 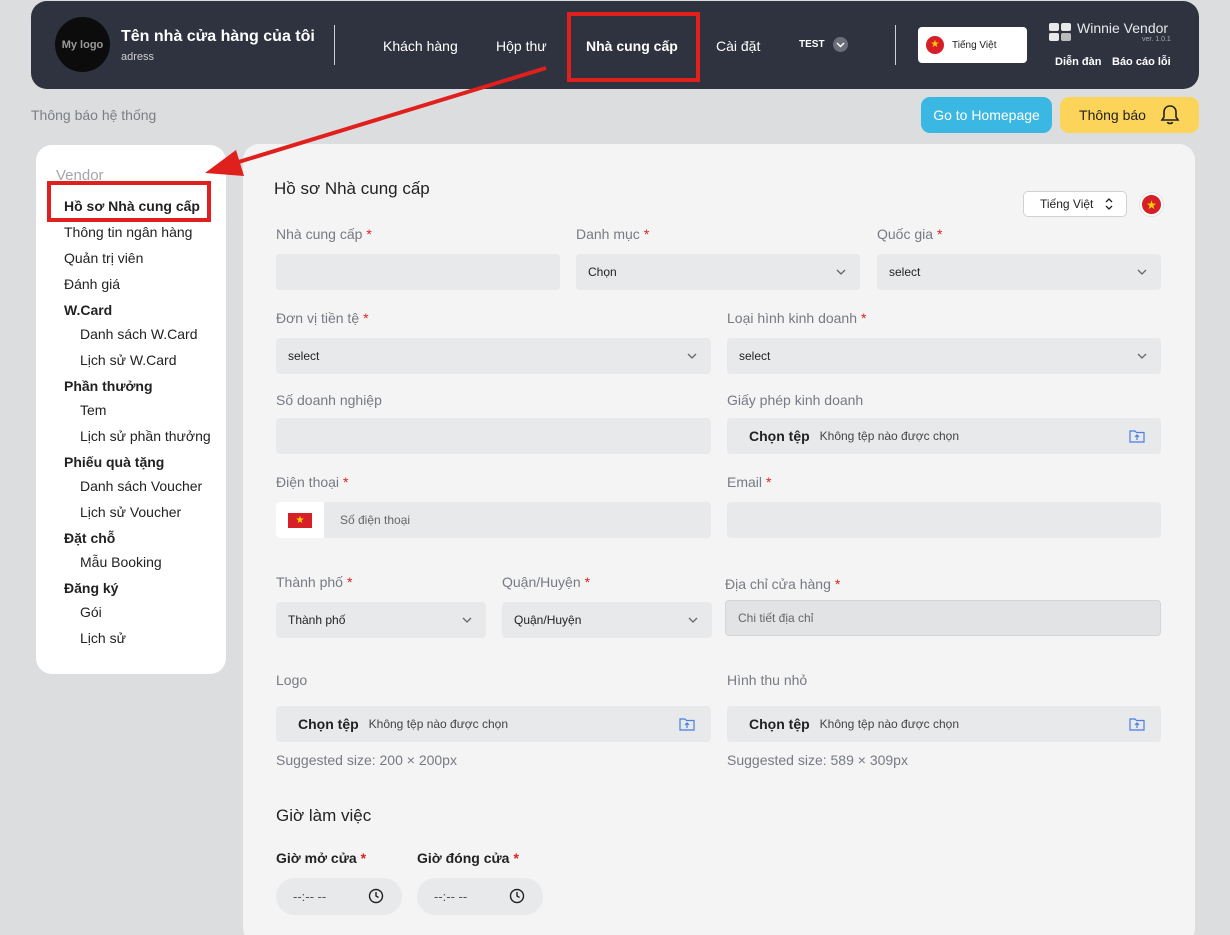 What do you see at coordinates (817, 760) in the screenshot?
I see `thumbnail-size-hint: Suggested size: 589 × 309px` at bounding box center [817, 760].